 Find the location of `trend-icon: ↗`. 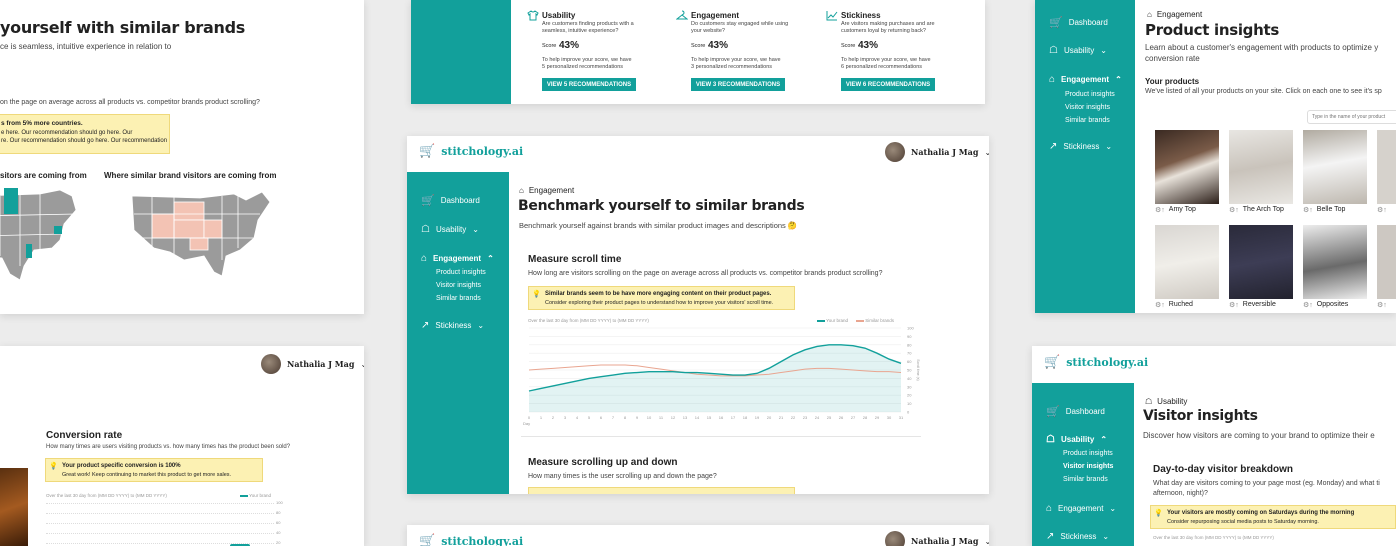

trend-icon: ↗ is located at coordinates (425, 325).